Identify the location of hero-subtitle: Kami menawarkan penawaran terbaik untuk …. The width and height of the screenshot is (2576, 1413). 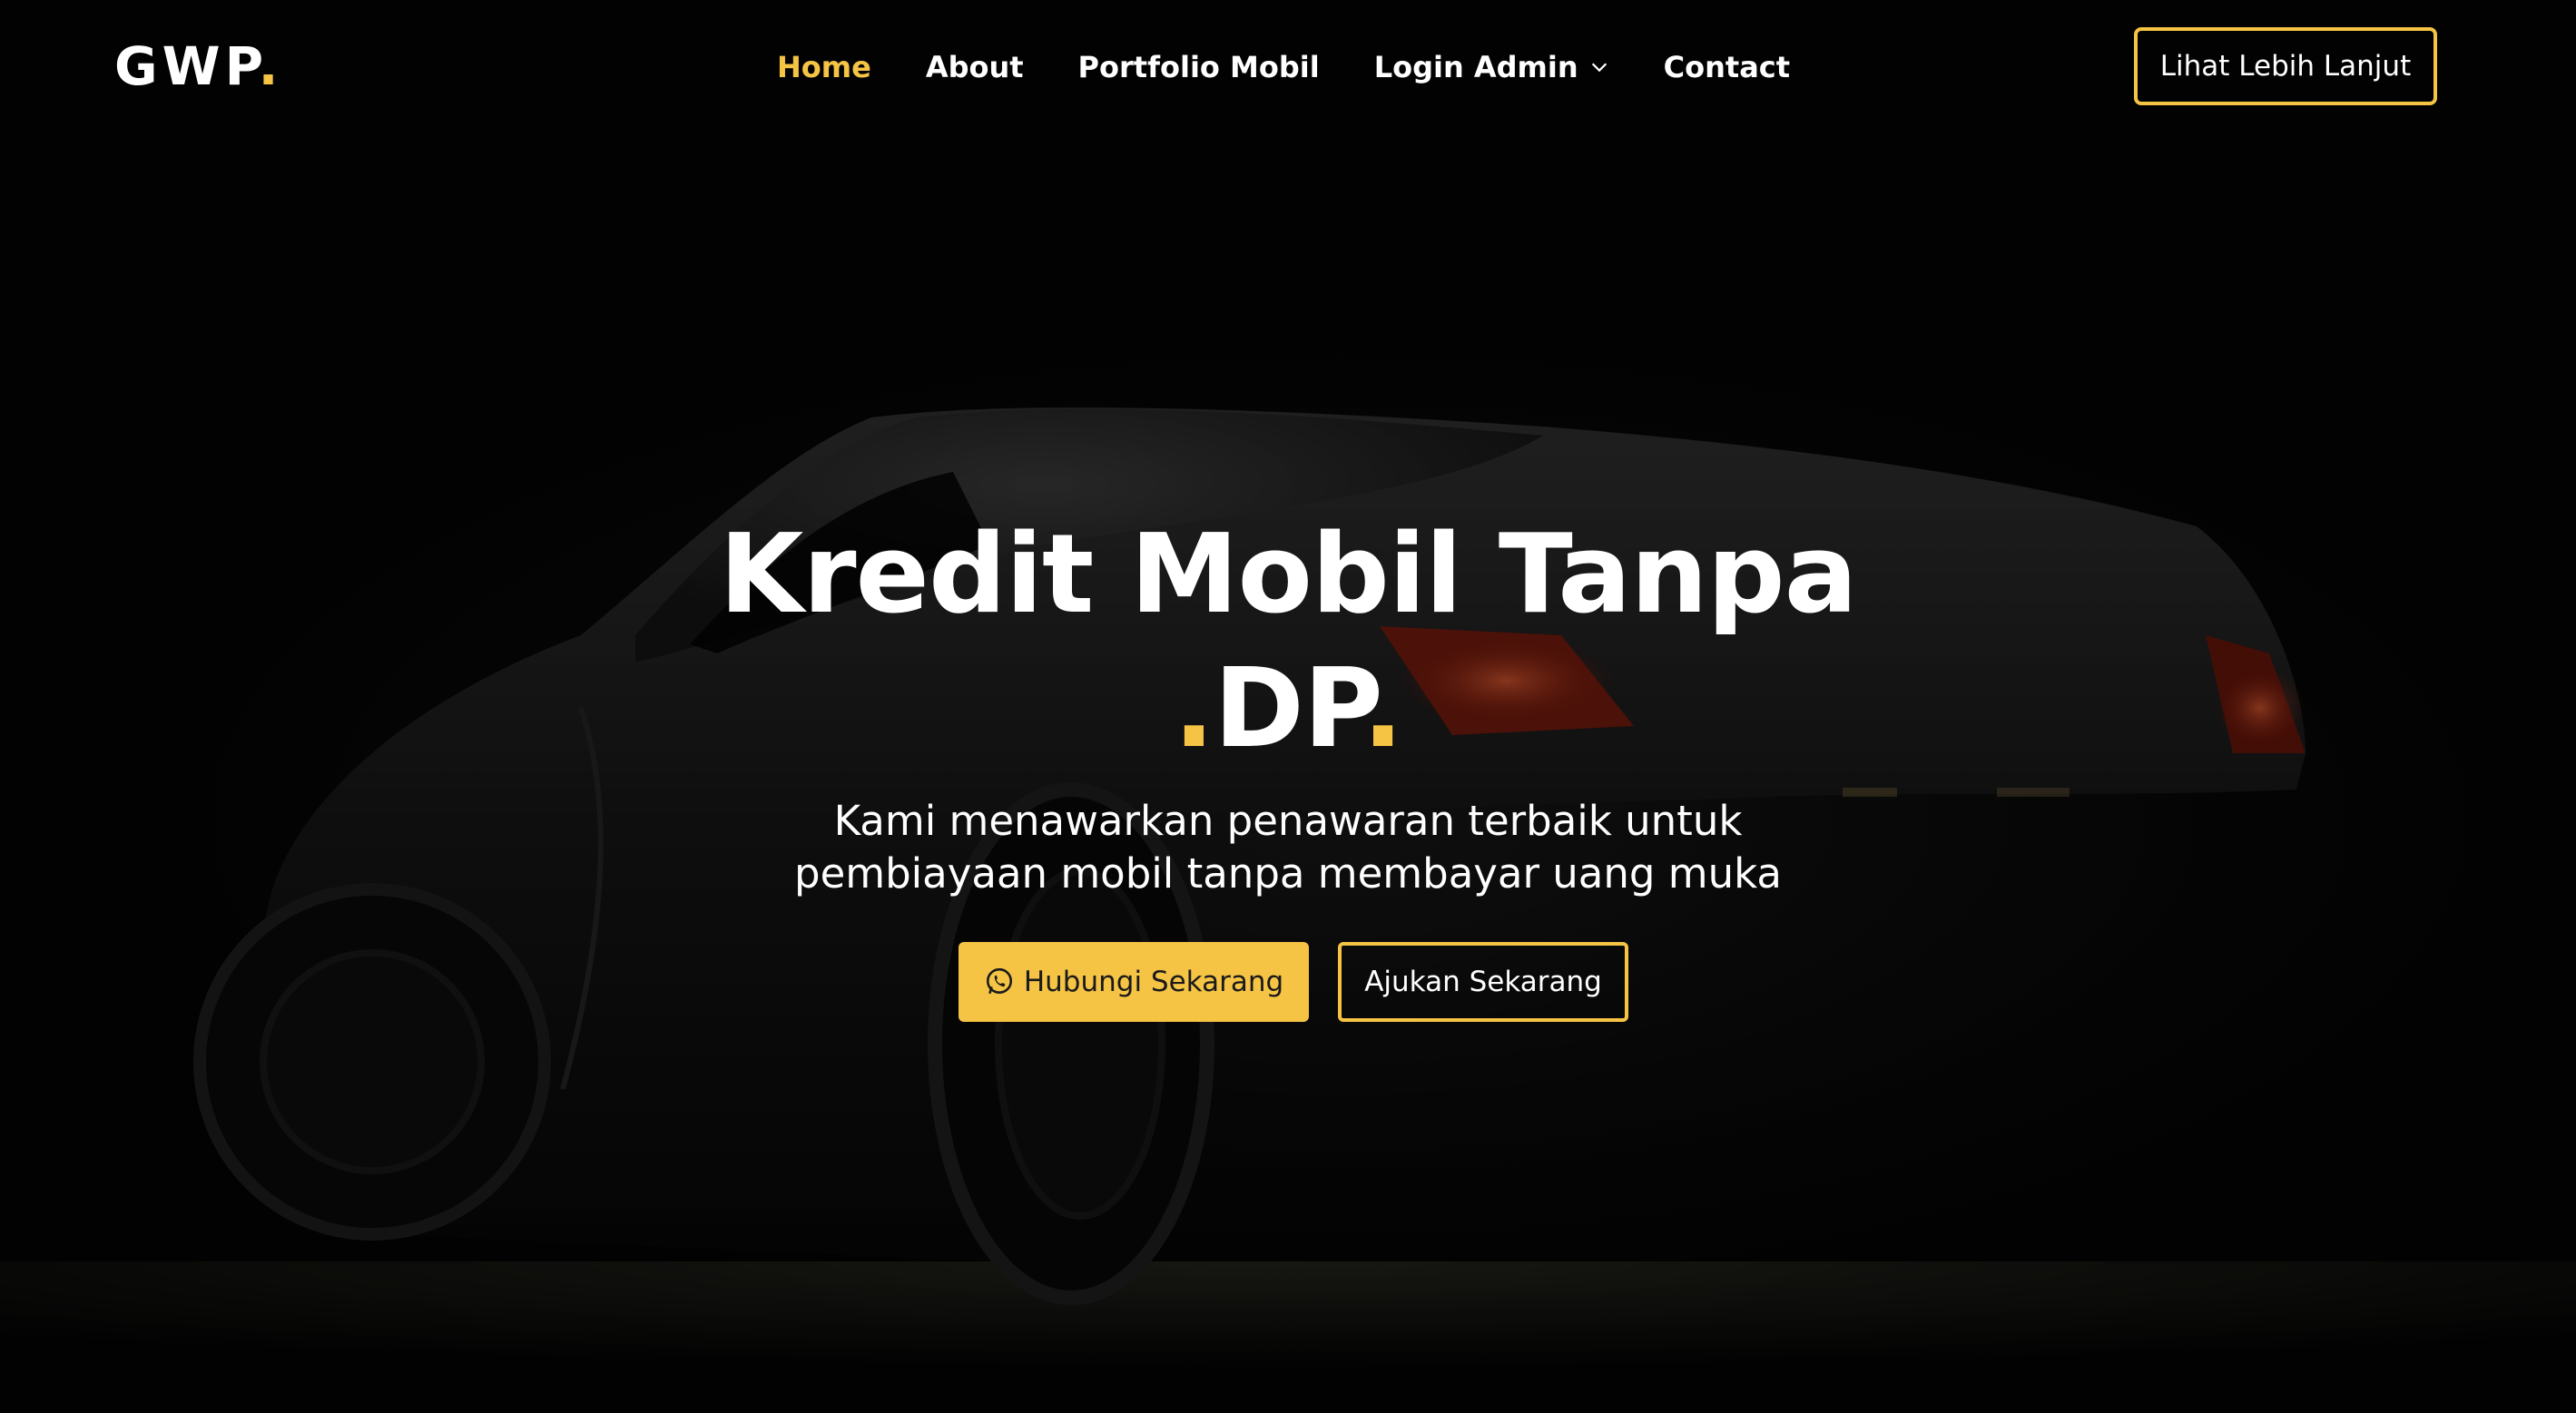
(1288, 847).